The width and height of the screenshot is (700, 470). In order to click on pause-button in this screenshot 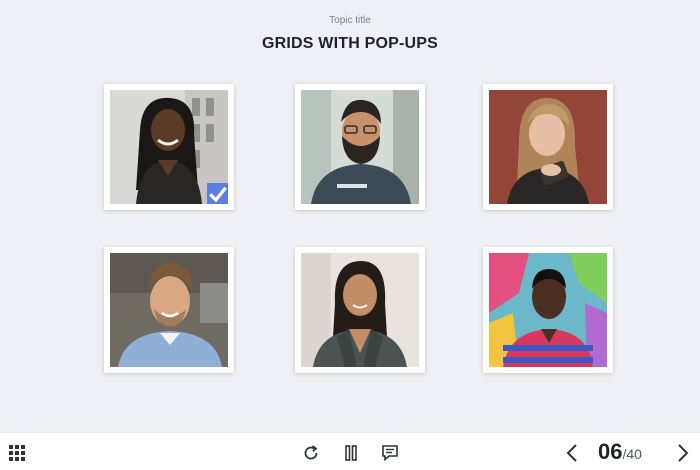, I will do `click(351, 453)`.